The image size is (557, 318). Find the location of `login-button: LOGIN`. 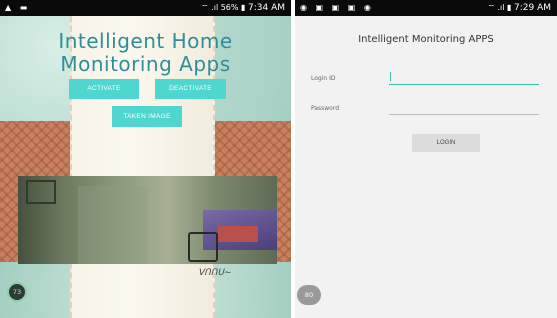

login-button: LOGIN is located at coordinates (446, 143).